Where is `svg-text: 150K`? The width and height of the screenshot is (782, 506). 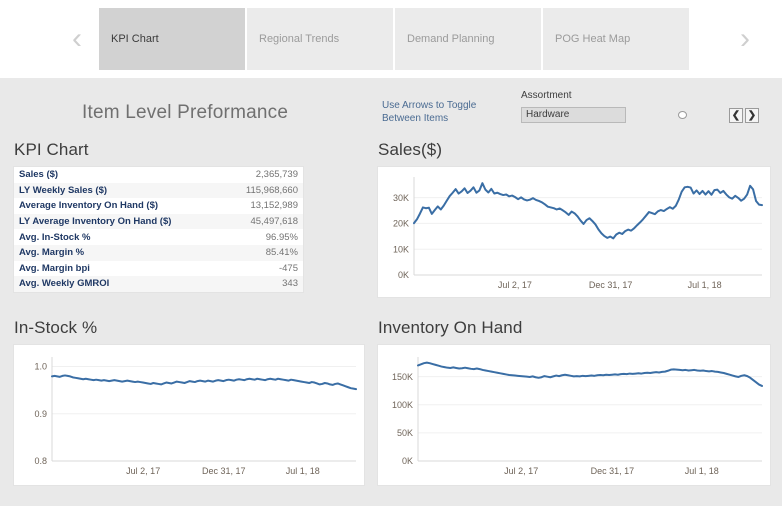 svg-text: 150K is located at coordinates (402, 377).